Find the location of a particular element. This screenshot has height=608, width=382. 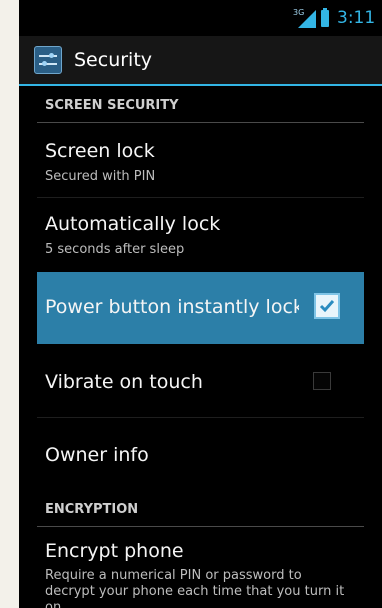

status-bar: 3G 3:11 is located at coordinates (200, 18).